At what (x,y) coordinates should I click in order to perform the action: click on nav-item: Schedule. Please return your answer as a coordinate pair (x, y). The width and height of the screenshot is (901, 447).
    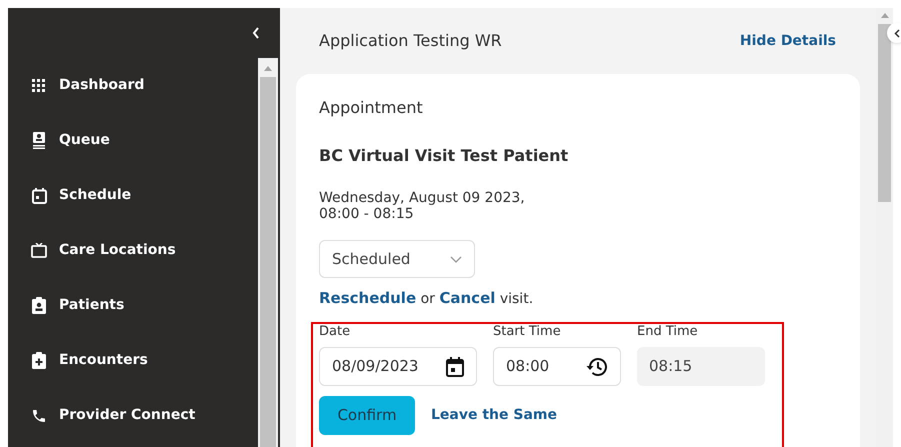
    Looking at the image, I should click on (133, 195).